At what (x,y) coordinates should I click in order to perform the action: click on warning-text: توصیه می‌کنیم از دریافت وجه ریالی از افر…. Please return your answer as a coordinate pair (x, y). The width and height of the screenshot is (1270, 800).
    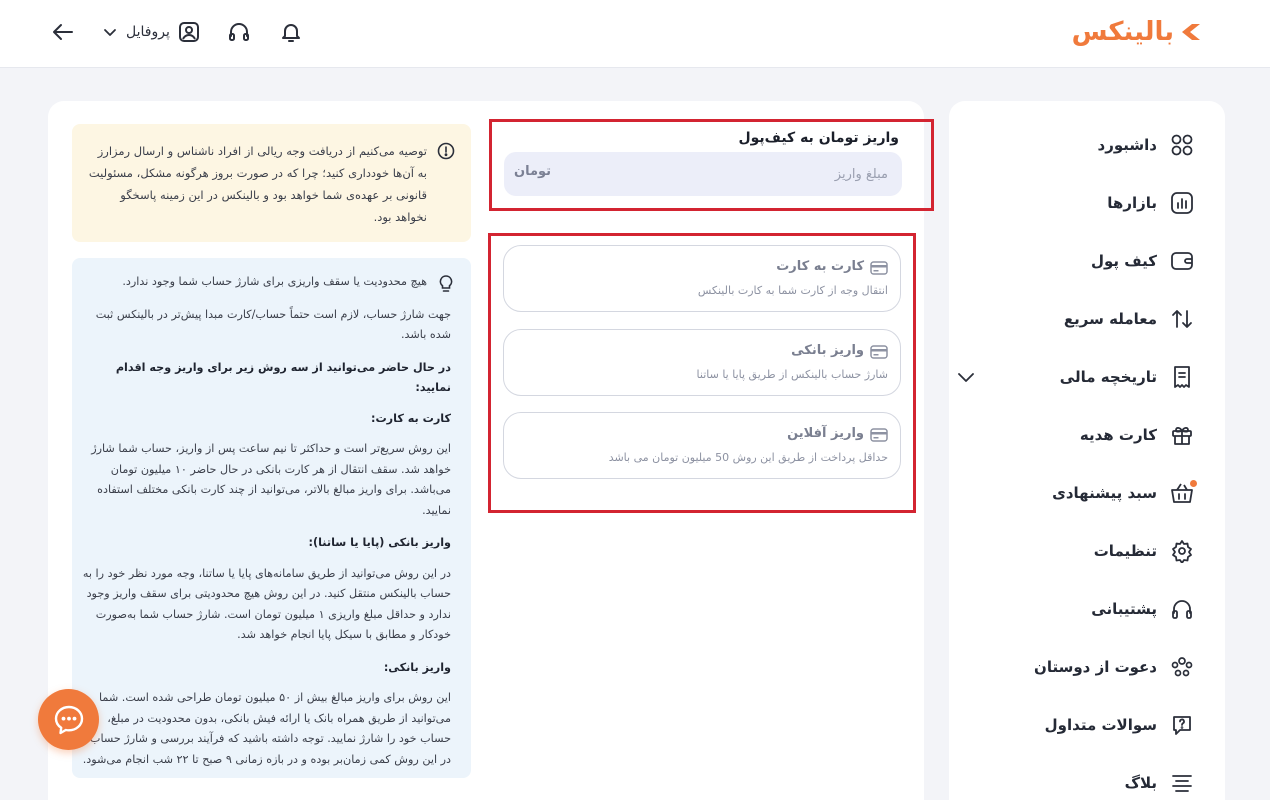
    Looking at the image, I should click on (257, 184).